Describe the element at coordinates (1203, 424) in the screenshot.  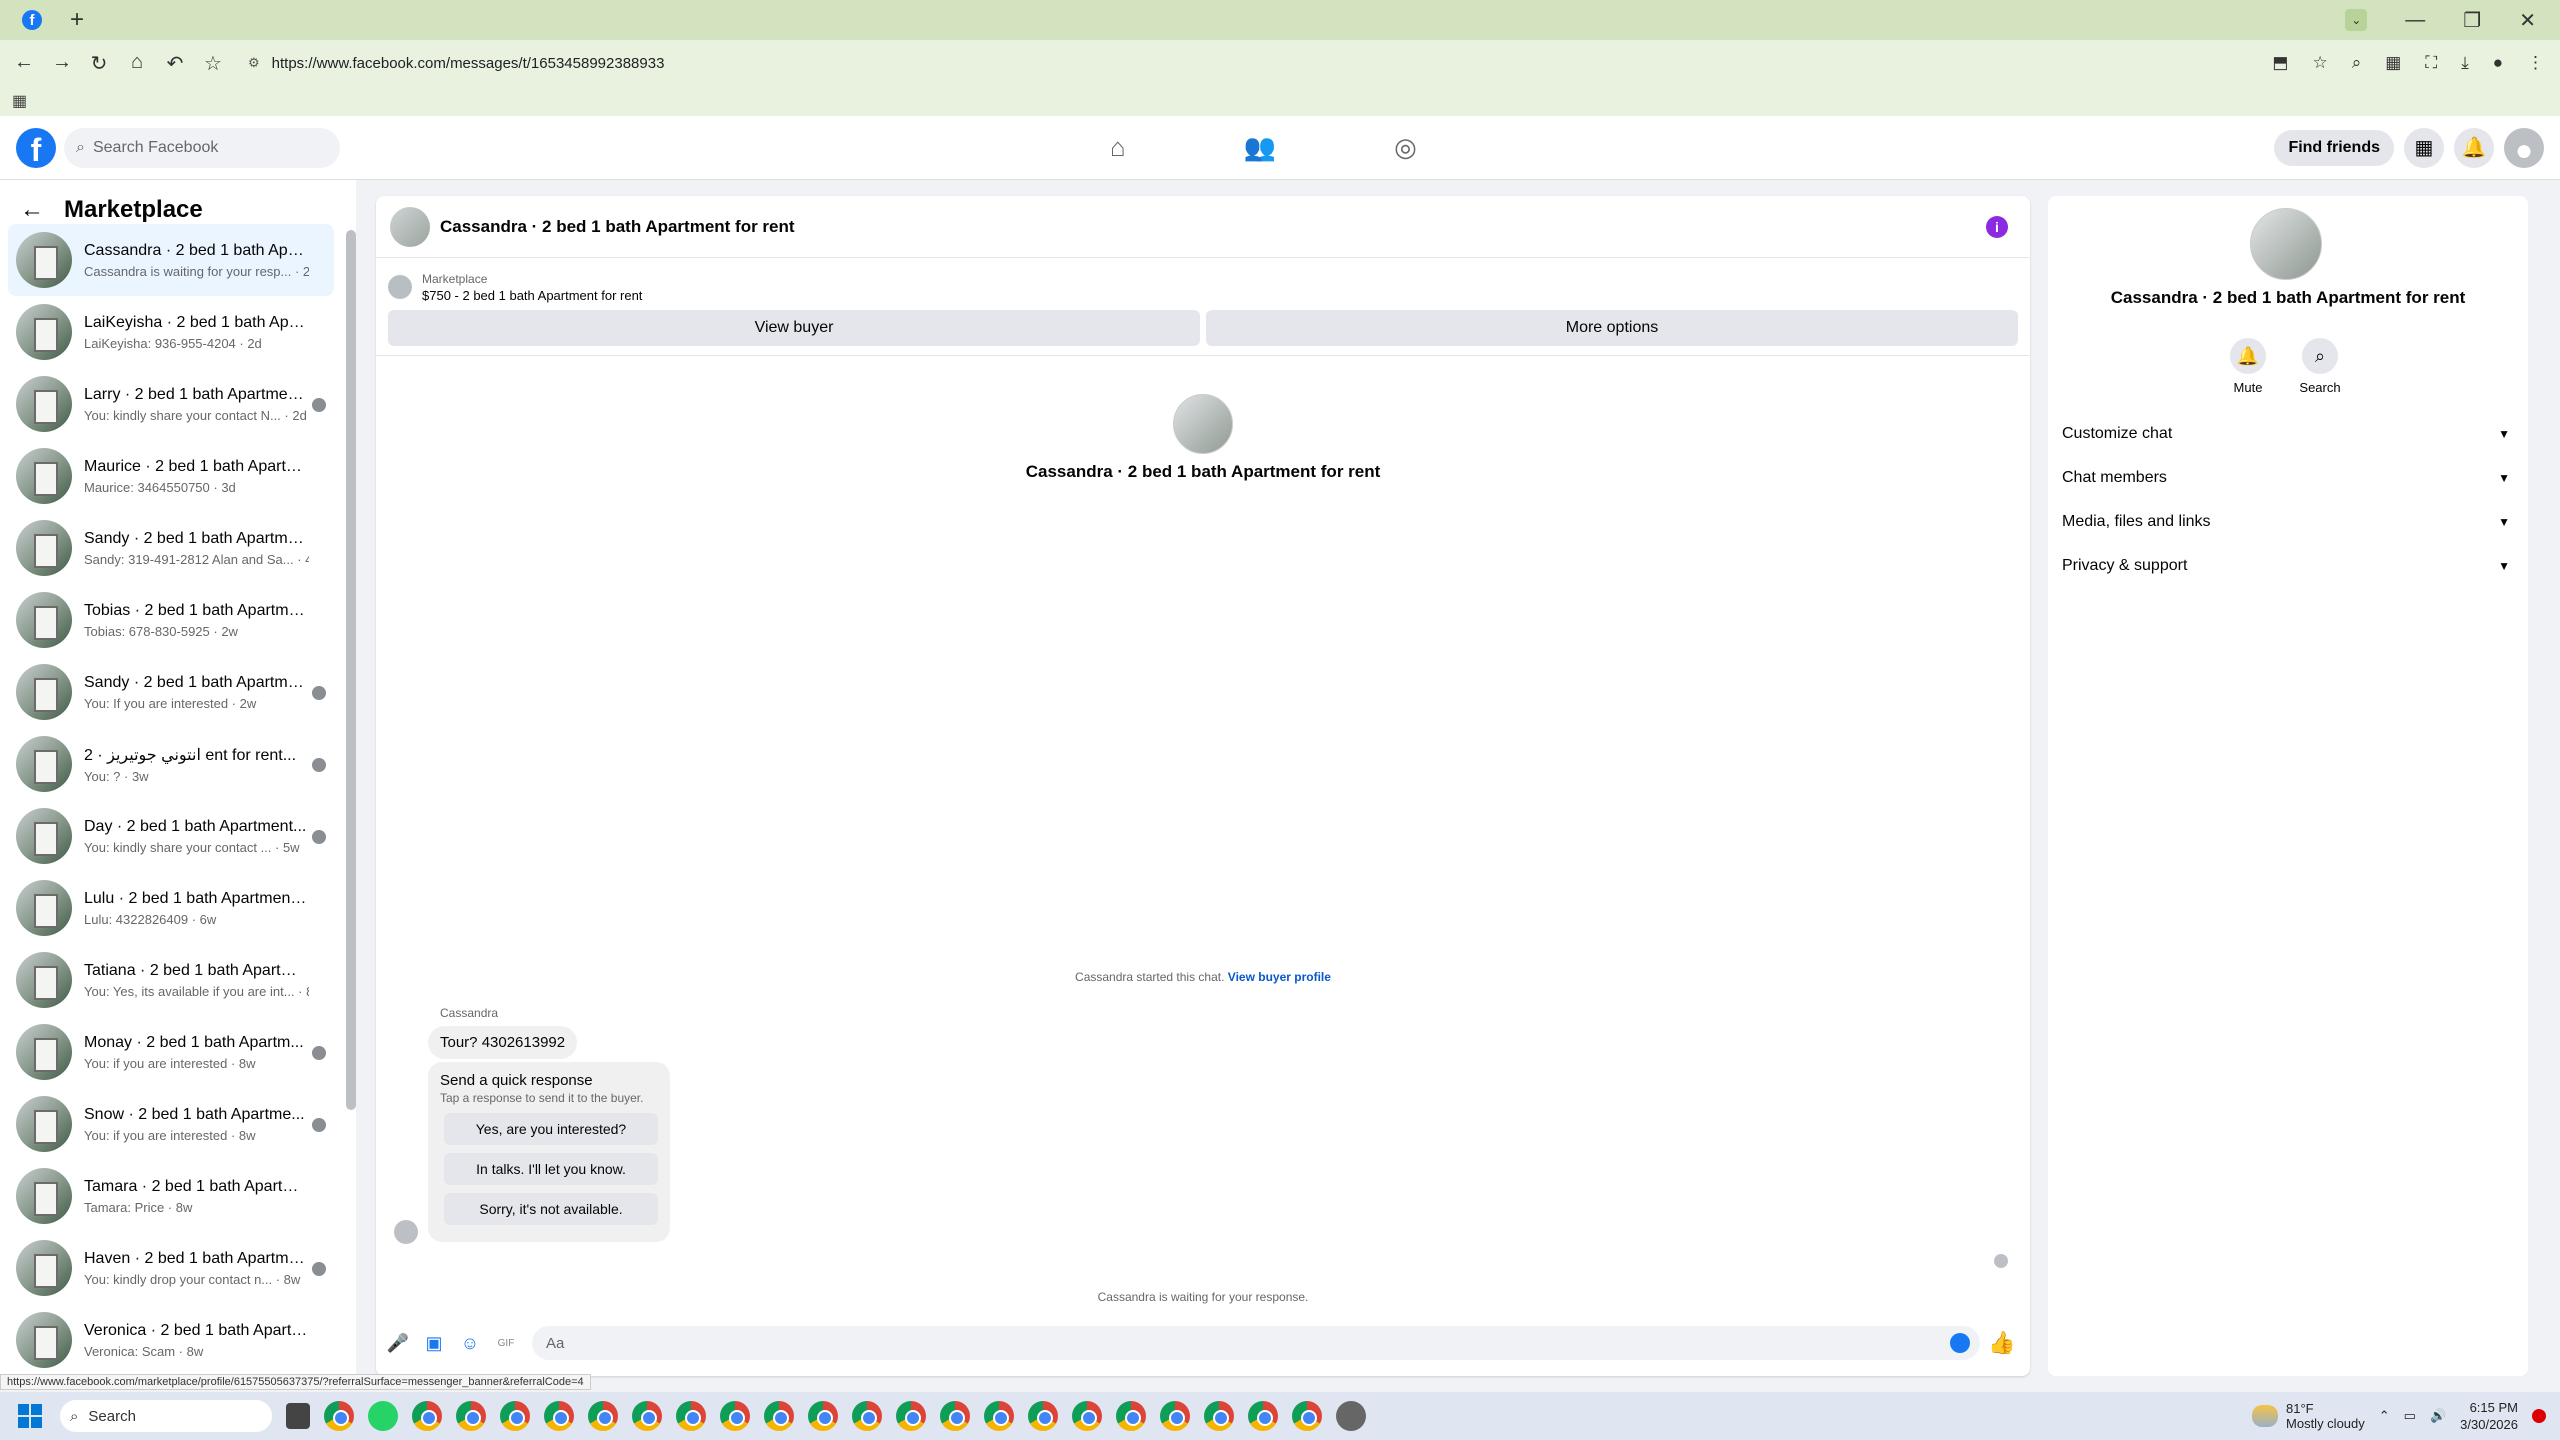
I see `buyer-avatar` at that location.